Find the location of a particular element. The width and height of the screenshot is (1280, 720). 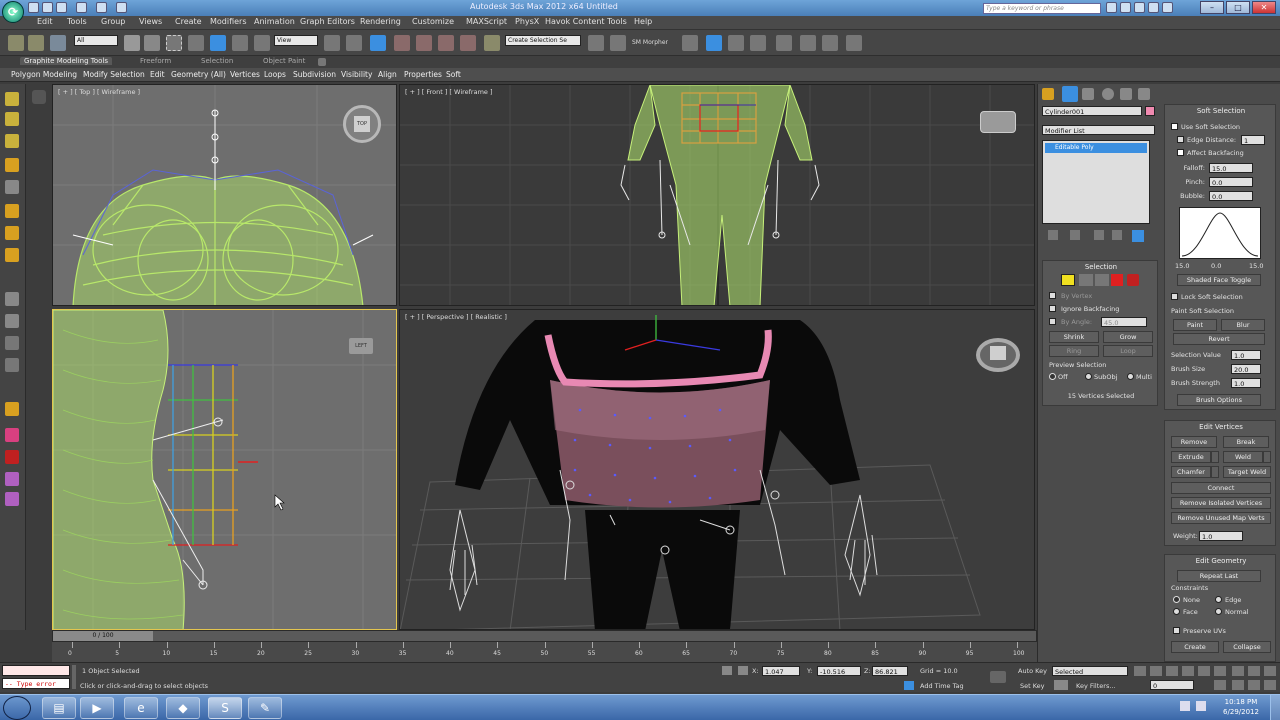

select-and-move-icon is located at coordinates (218, 43).